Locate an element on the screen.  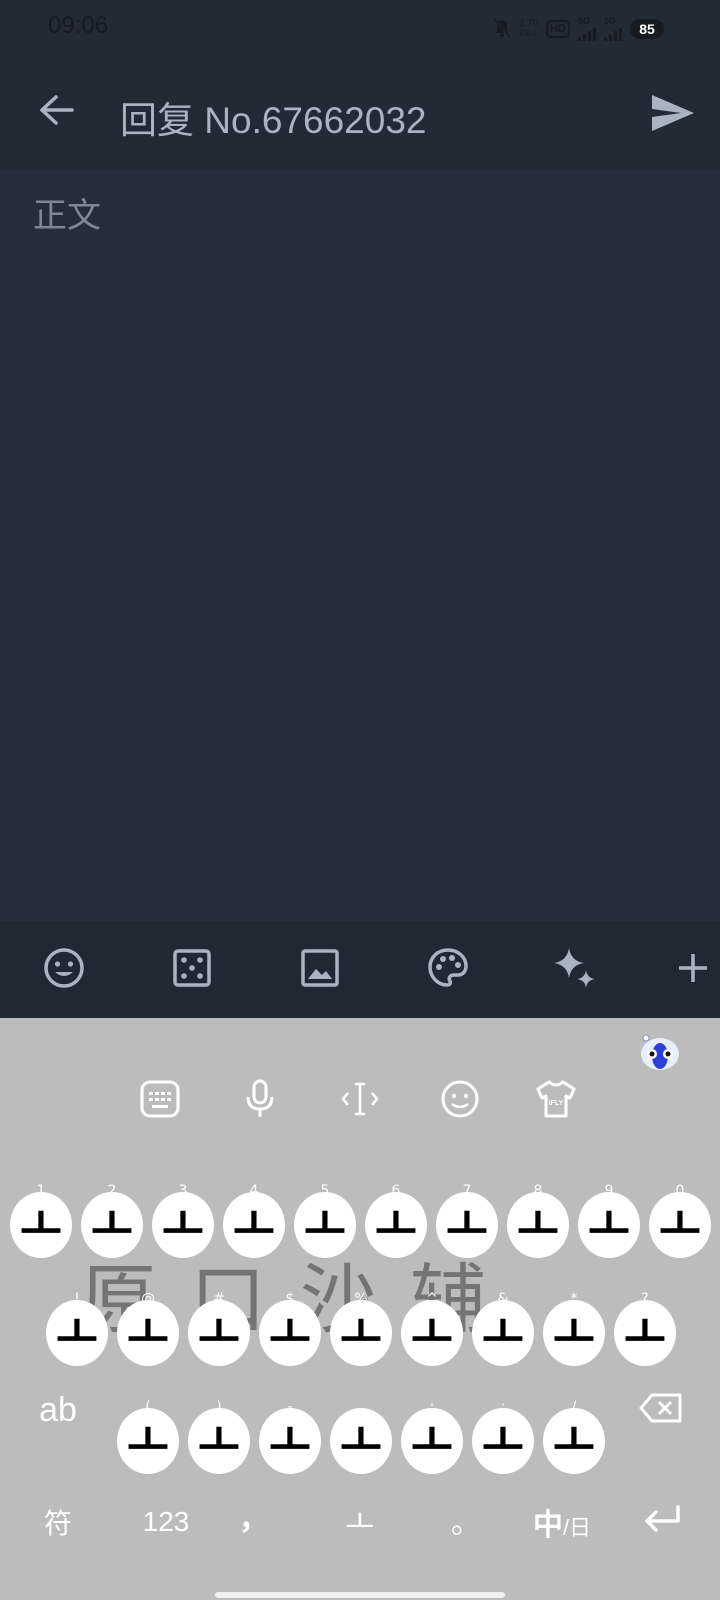
symbols-key: 符 is located at coordinates (58, 1522).